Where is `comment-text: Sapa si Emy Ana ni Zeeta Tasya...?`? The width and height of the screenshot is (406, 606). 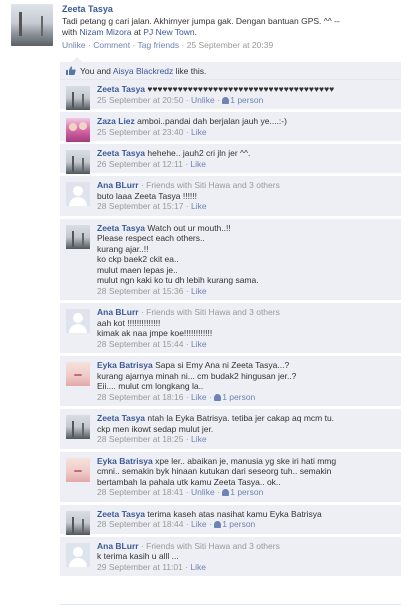
comment-text: Sapa si Emy Ana ni Zeeta Tasya...? is located at coordinates (222, 365).